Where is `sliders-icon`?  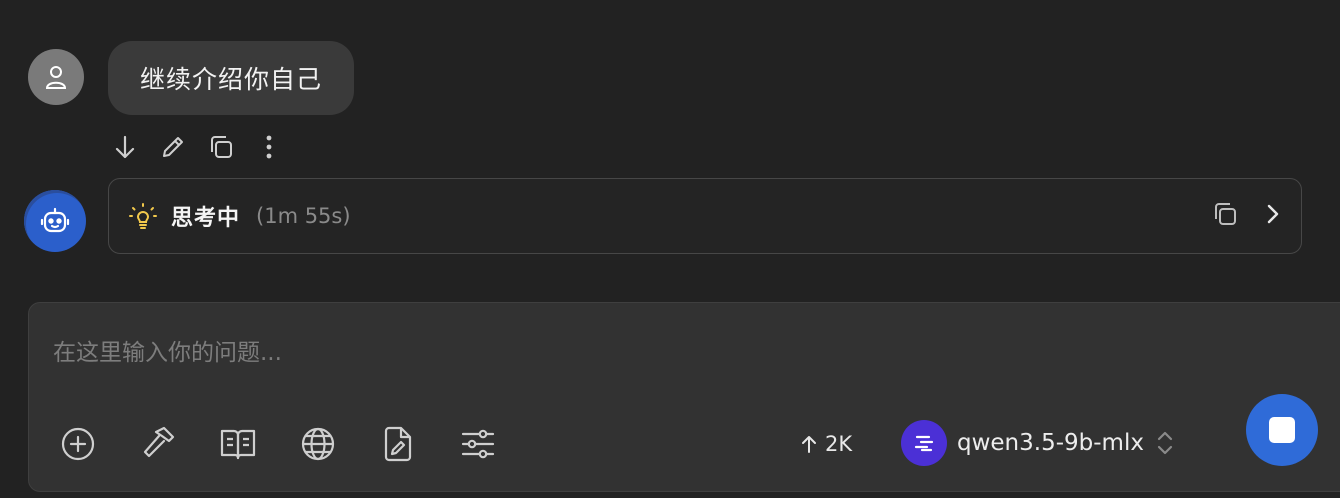
sliders-icon is located at coordinates (478, 444).